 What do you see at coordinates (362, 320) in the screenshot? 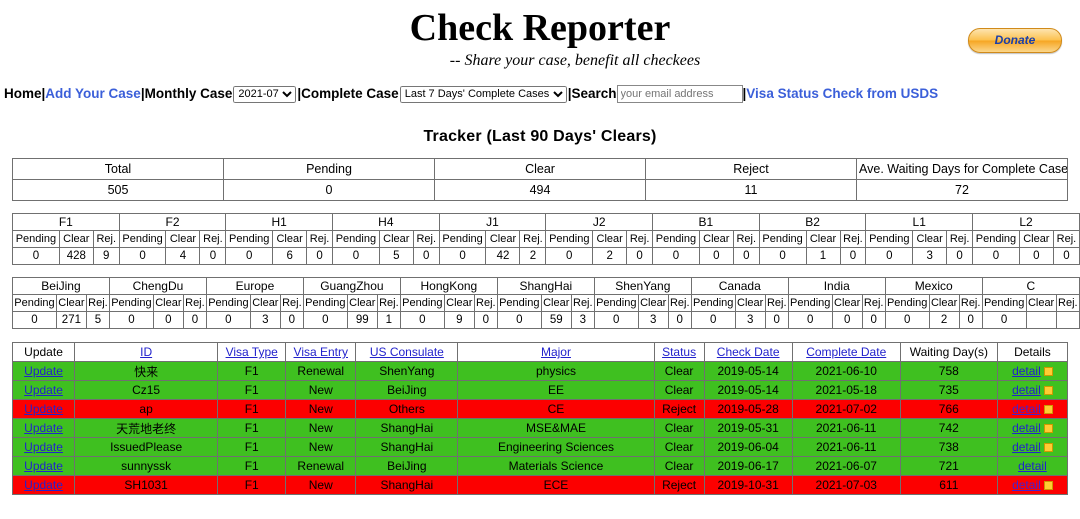
I see `consulate-guangzhou-clear: 99` at bounding box center [362, 320].